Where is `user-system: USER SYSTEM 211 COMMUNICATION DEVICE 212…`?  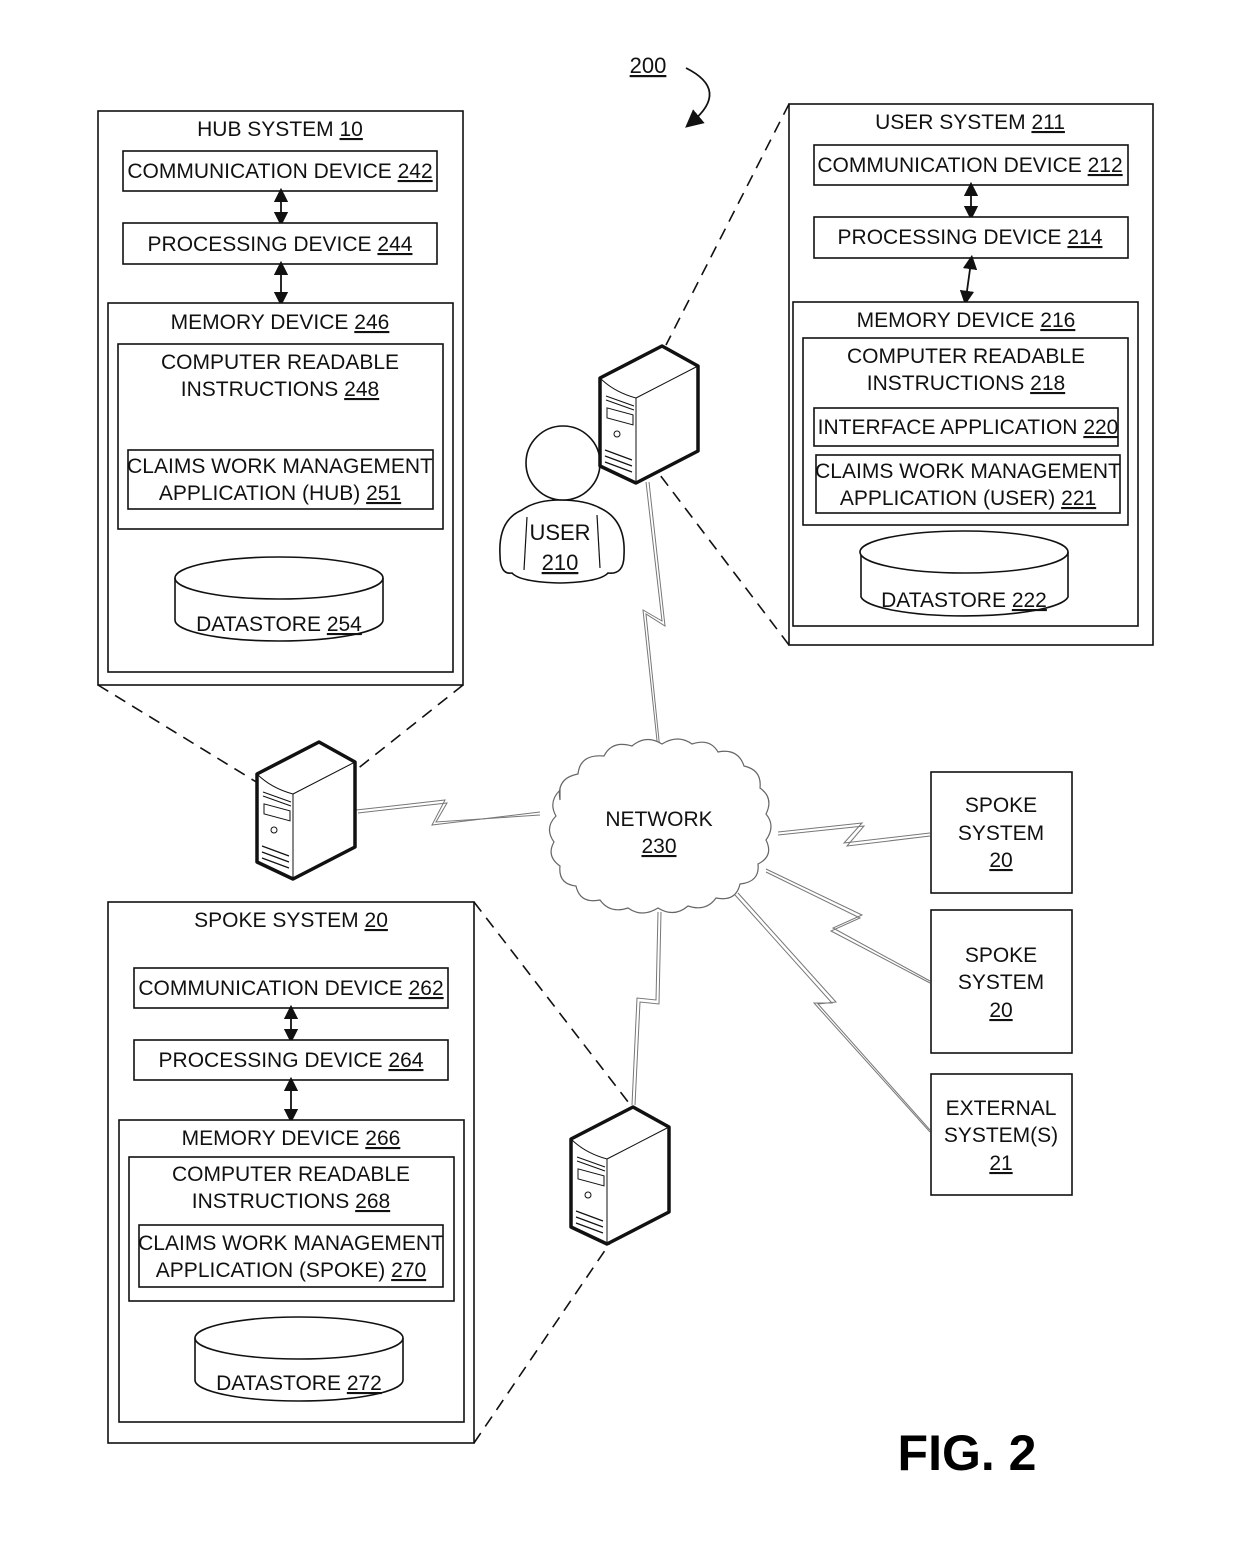
user-system: USER SYSTEM 211 COMMUNICATION DEVICE 212… is located at coordinates (971, 374).